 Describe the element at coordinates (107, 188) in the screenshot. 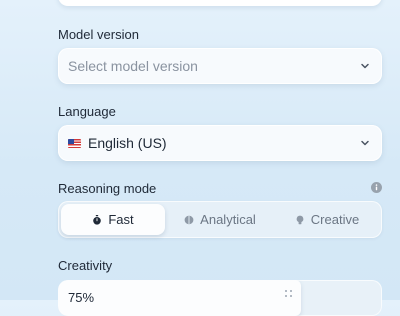

I see `reasoning-mode-label: Reasoning mode` at that location.